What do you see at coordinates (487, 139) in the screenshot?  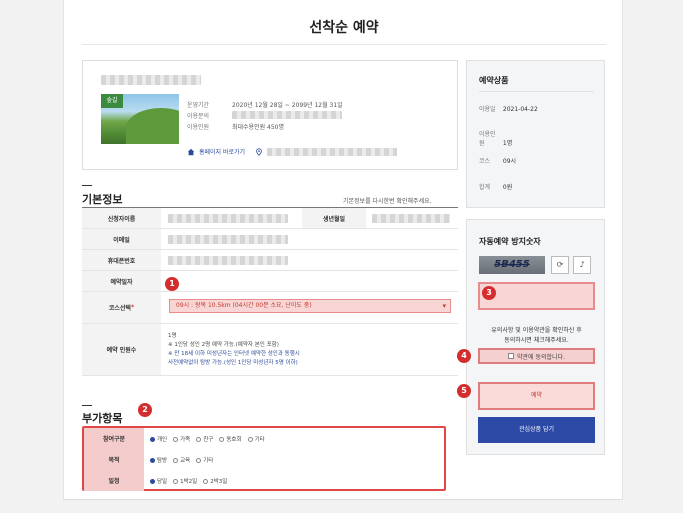 I see `summary-people-key: 이용인원` at bounding box center [487, 139].